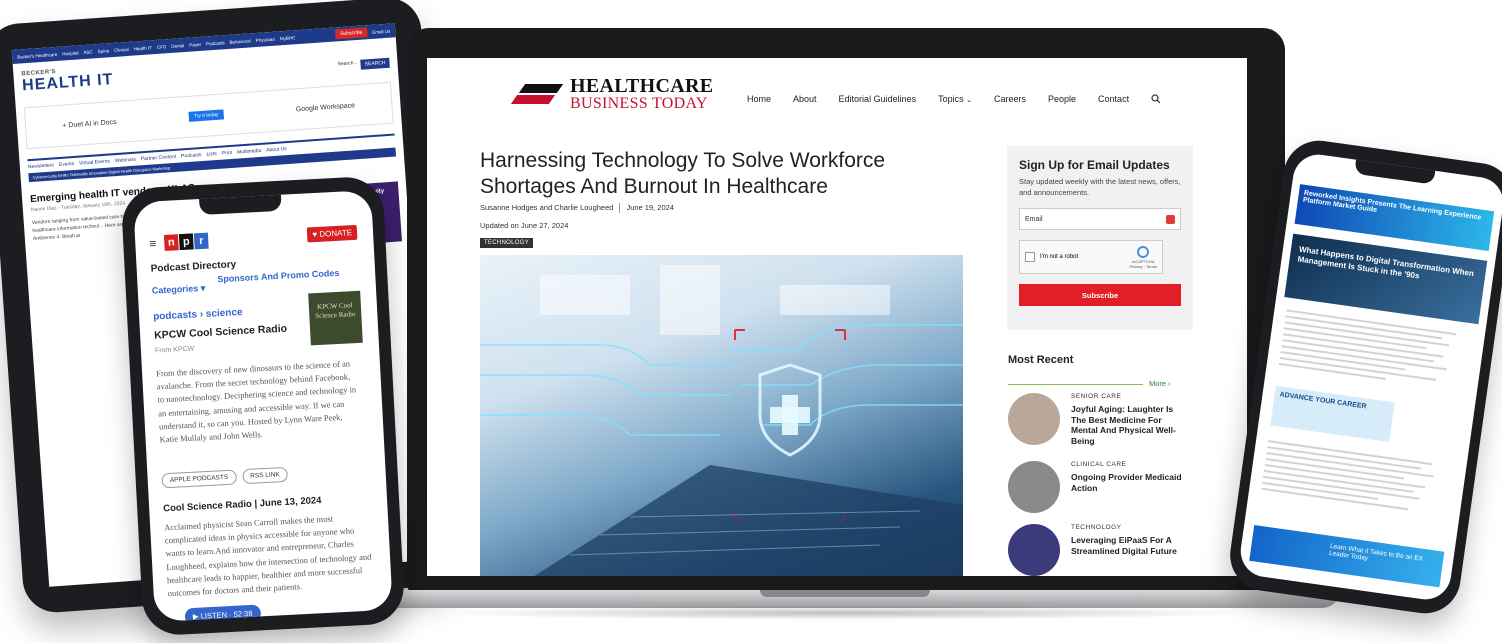 The image size is (1502, 643). I want to click on directory-title: Podcast Directory, so click(193, 267).